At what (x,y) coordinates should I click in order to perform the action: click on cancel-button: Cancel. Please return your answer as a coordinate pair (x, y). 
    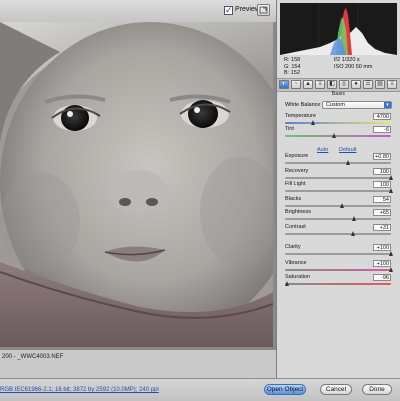
    Looking at the image, I should click on (336, 389).